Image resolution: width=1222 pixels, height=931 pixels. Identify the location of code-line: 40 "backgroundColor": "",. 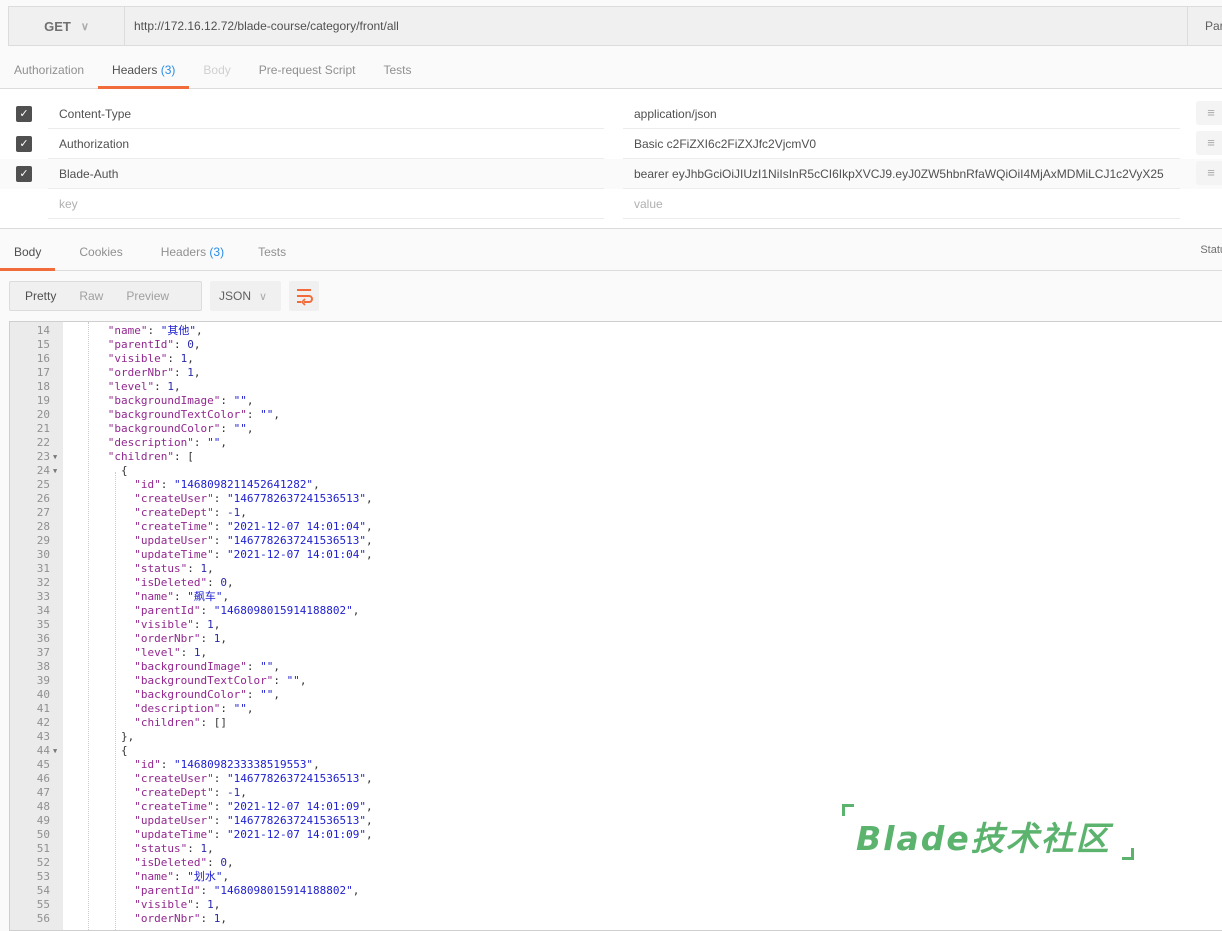
(610, 695).